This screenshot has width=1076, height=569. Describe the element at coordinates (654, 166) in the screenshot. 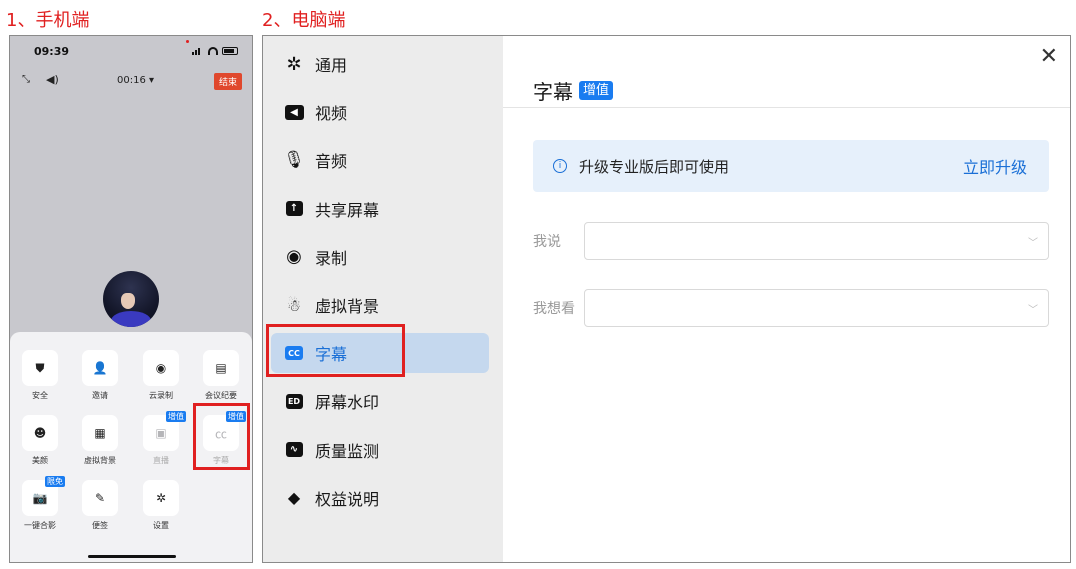

I see `notice-text: 升级专业版后即可使用` at that location.